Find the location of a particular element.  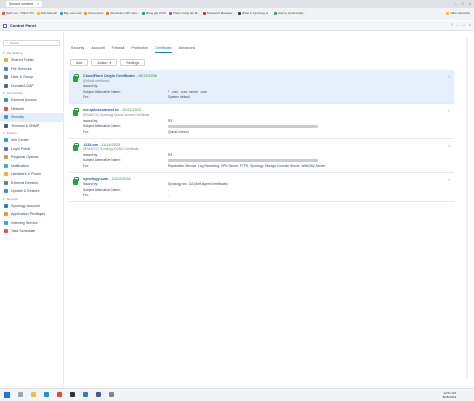

close-icon: × is located at coordinates (38, 4).